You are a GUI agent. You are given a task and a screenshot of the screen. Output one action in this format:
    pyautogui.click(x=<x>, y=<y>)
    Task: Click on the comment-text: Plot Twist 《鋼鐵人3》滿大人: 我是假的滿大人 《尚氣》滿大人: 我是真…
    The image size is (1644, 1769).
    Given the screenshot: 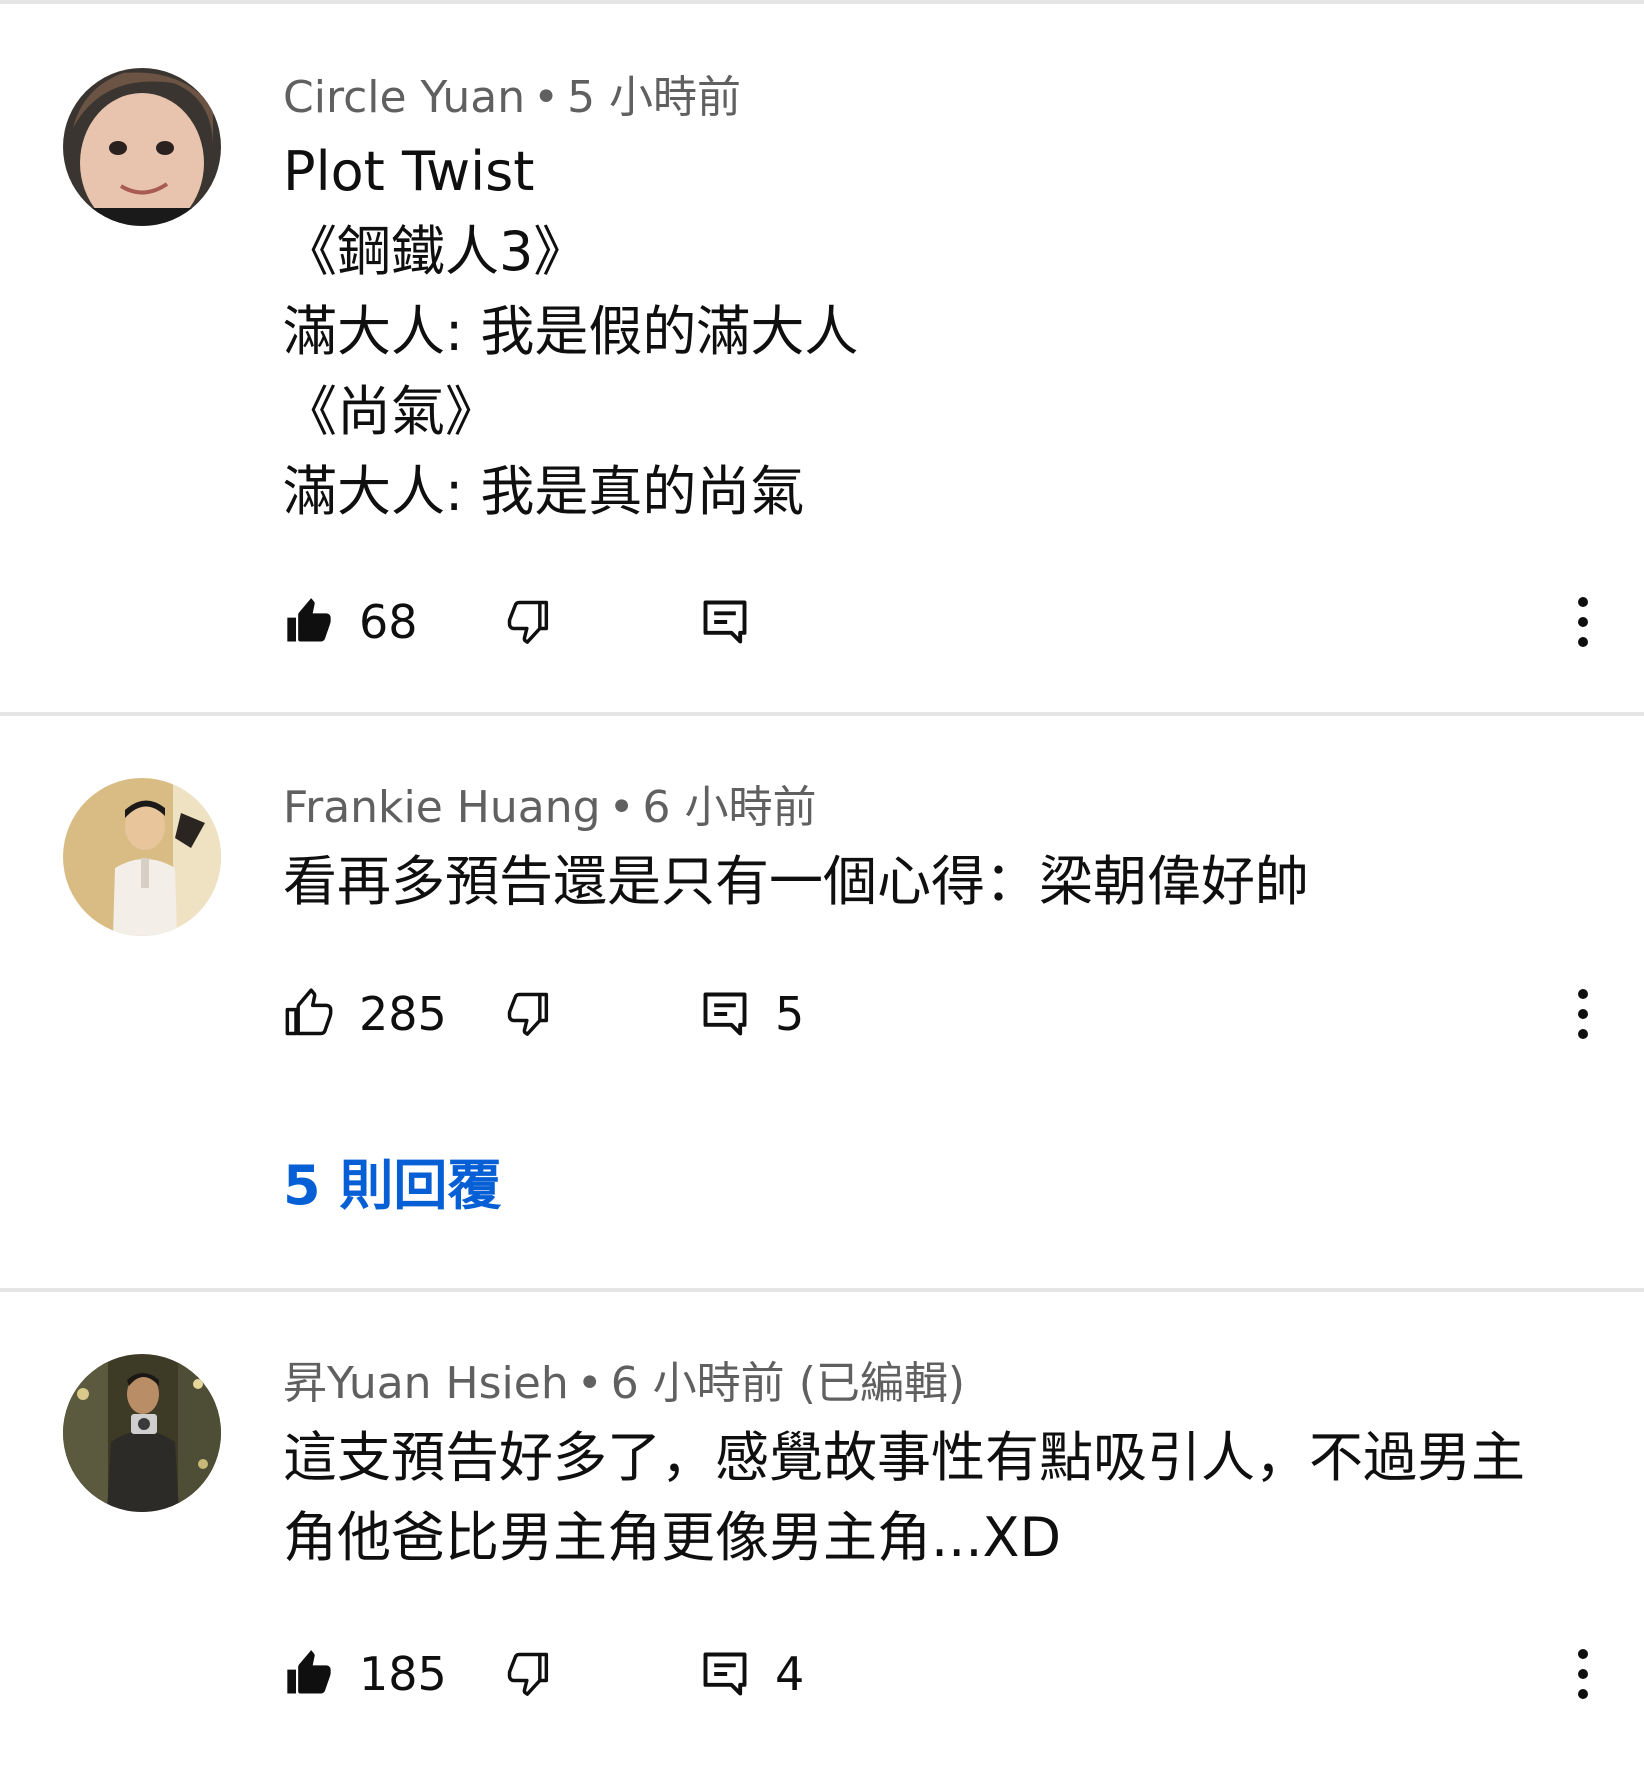 What is the action you would take?
    pyautogui.click(x=570, y=332)
    